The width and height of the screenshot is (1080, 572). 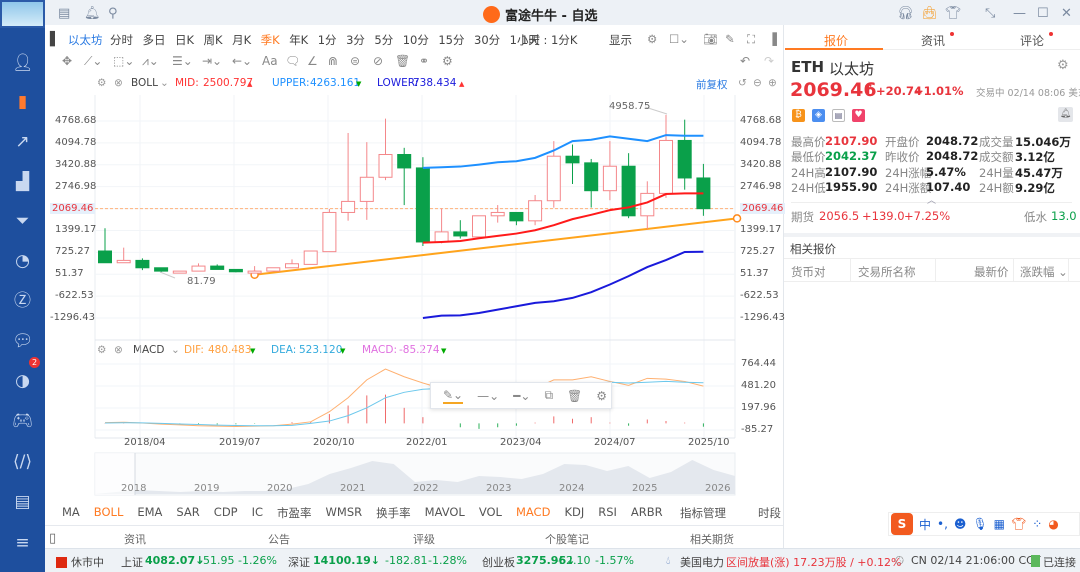 What do you see at coordinates (1035, 157) in the screenshot?
I see `stat-value: 3.12亿` at bounding box center [1035, 157].